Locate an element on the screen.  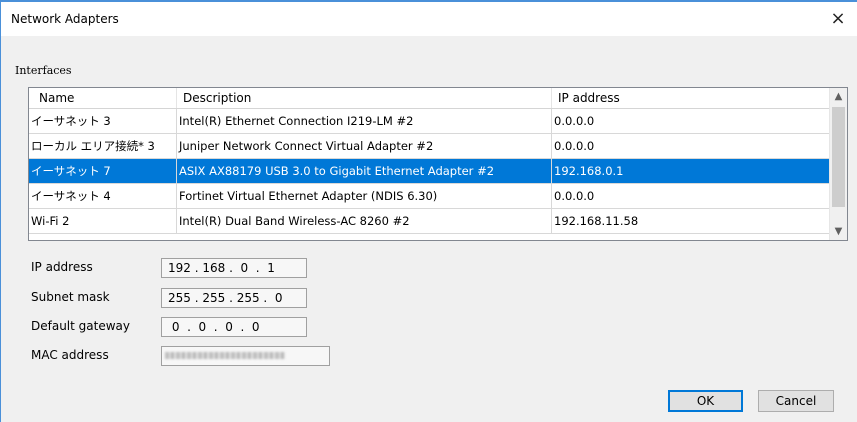
row-name: イーサネット 7 is located at coordinates (103, 171).